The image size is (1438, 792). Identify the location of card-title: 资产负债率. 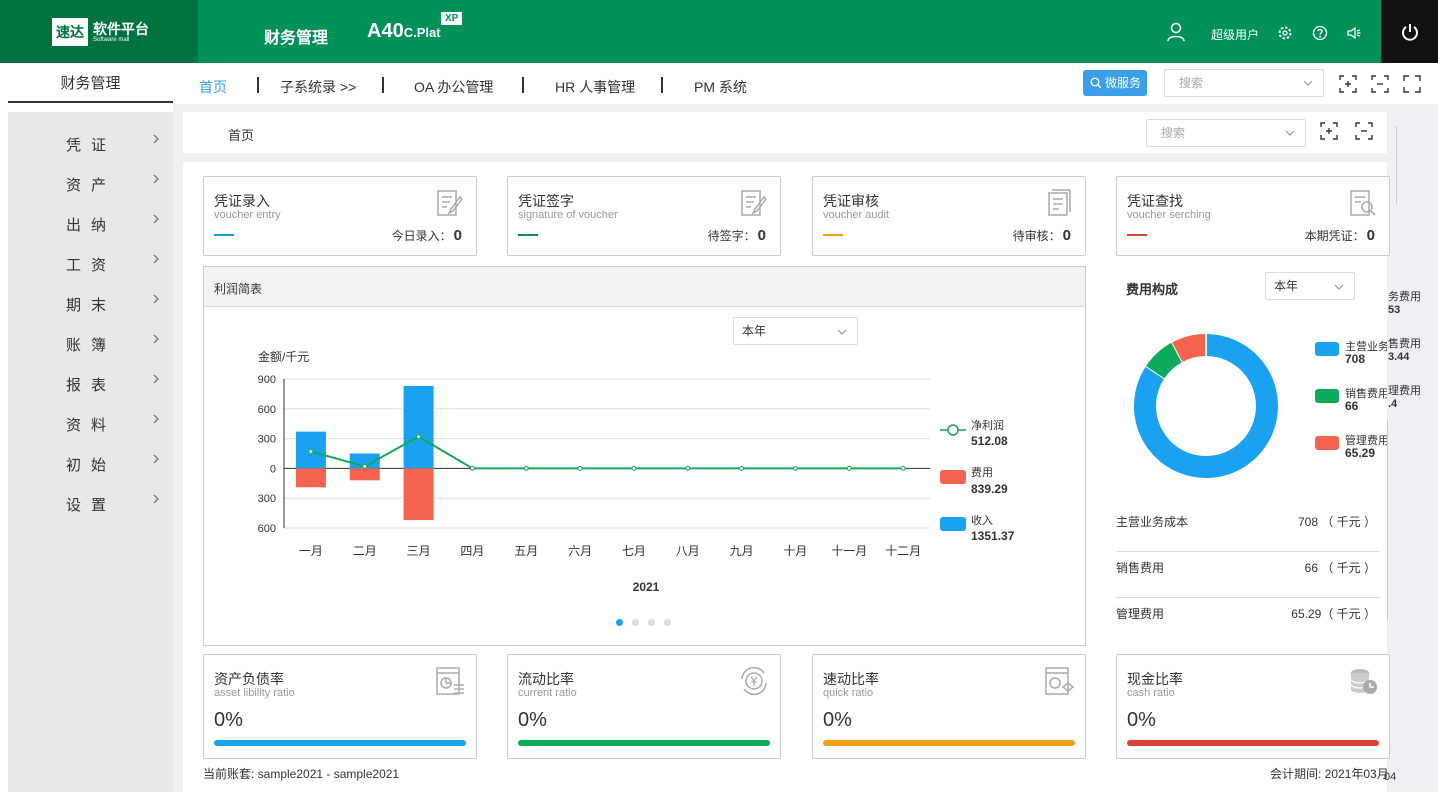
(249, 679).